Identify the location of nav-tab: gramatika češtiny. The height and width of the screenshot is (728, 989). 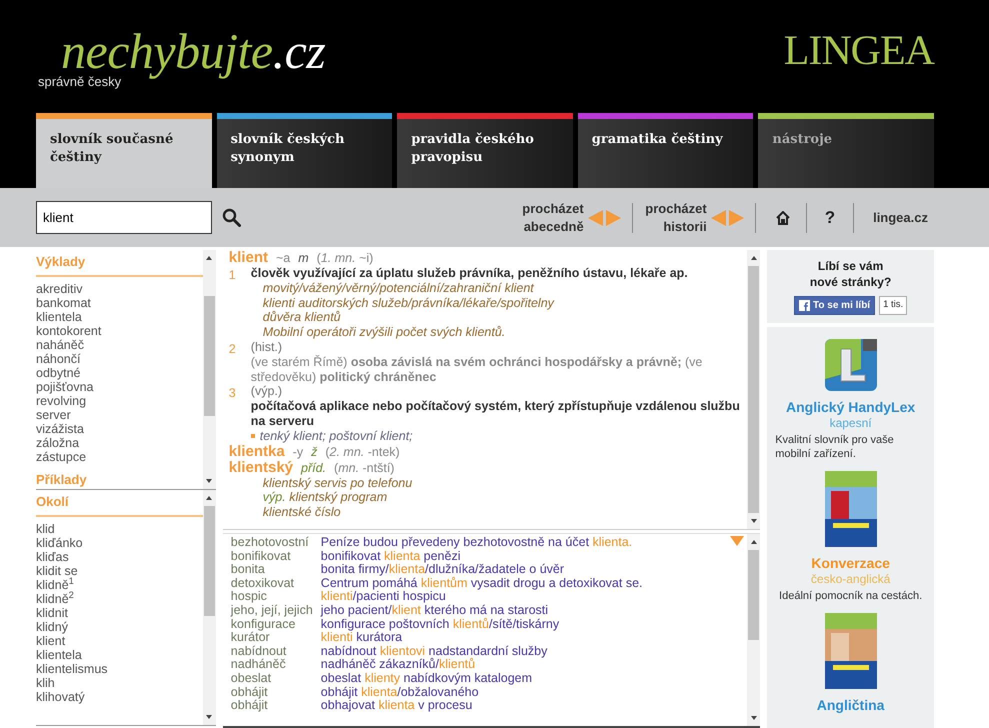
(666, 150).